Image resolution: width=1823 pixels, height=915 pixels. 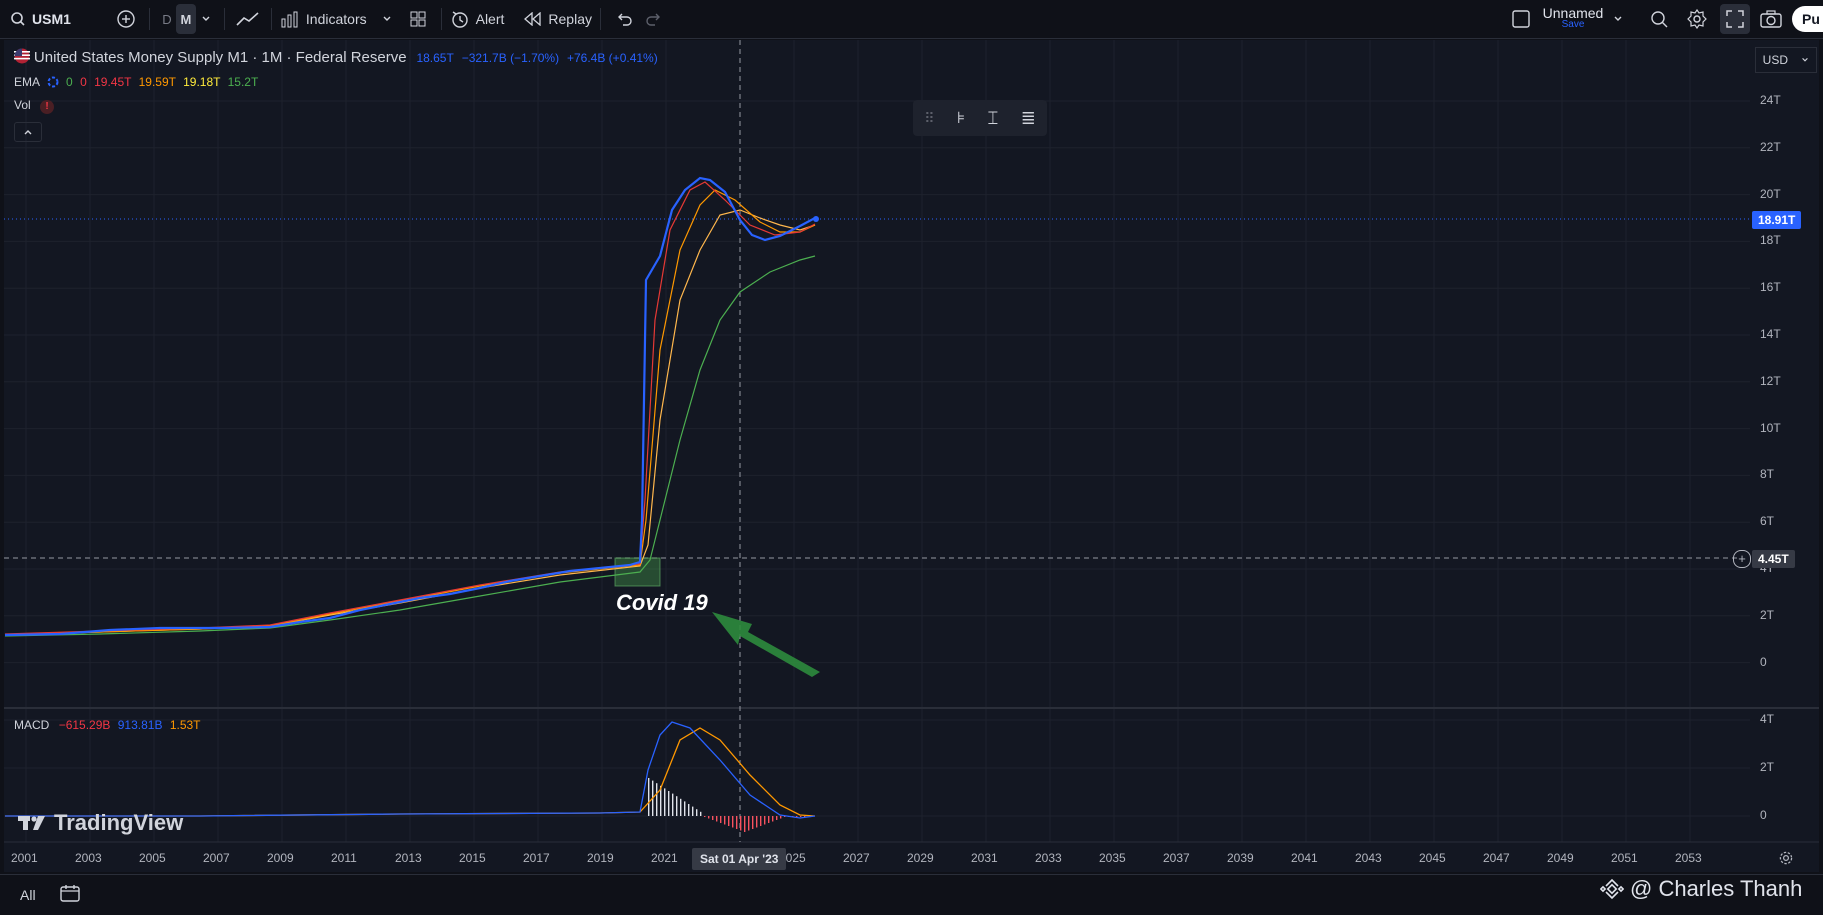 I want to click on time-axis-label: 2021, so click(x=664, y=858).